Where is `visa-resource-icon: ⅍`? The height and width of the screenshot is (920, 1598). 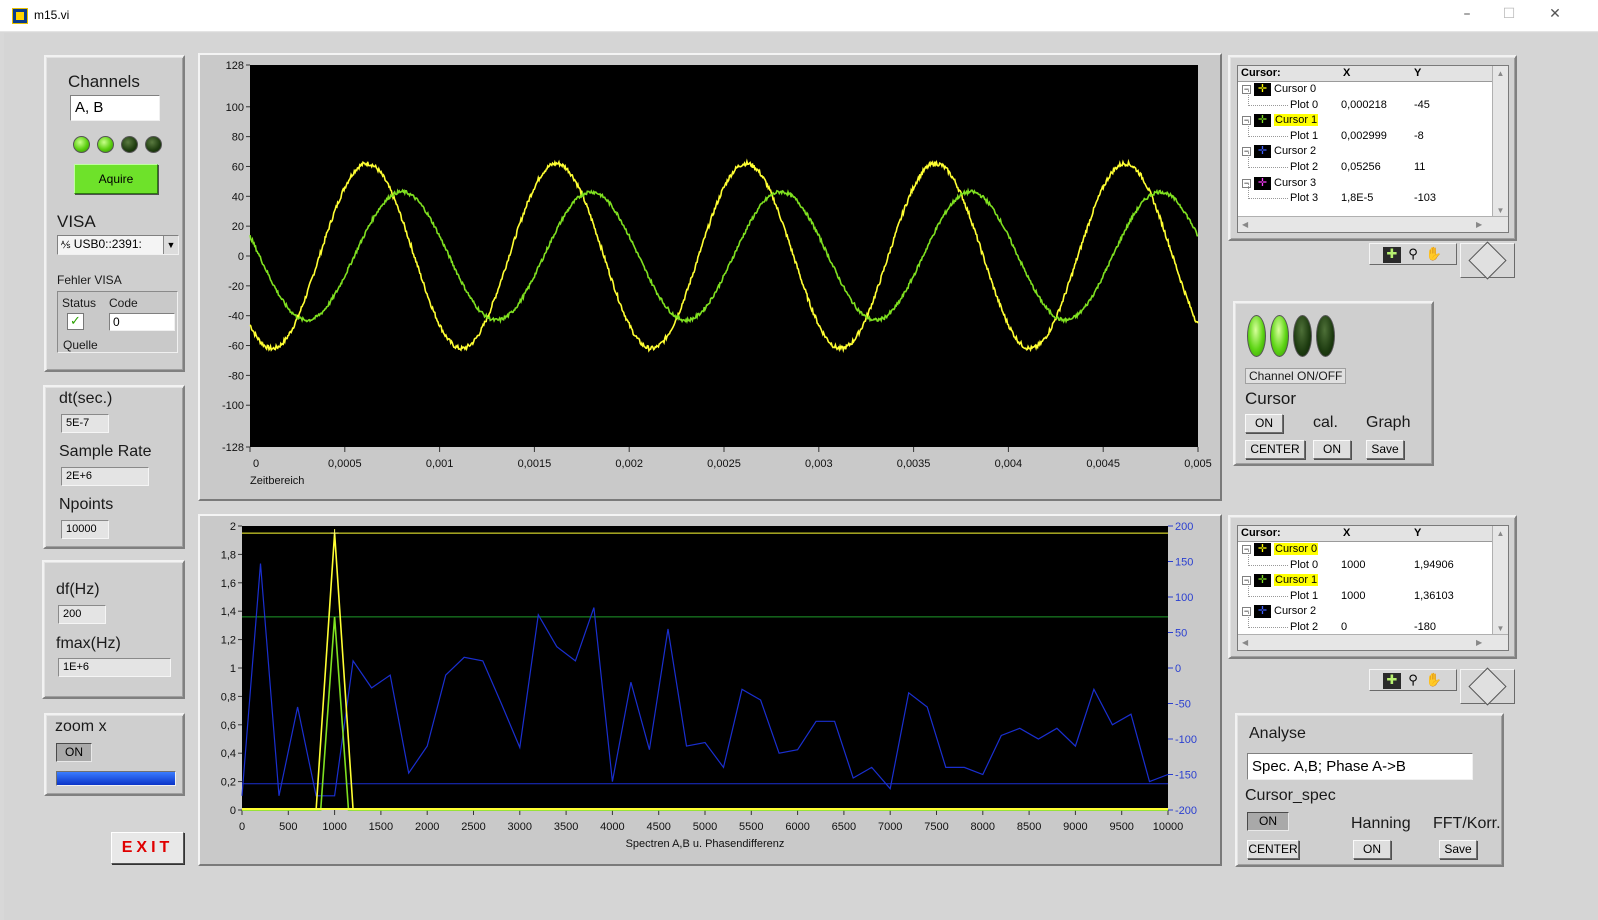
visa-resource-icon: ⅍ is located at coordinates (66, 245).